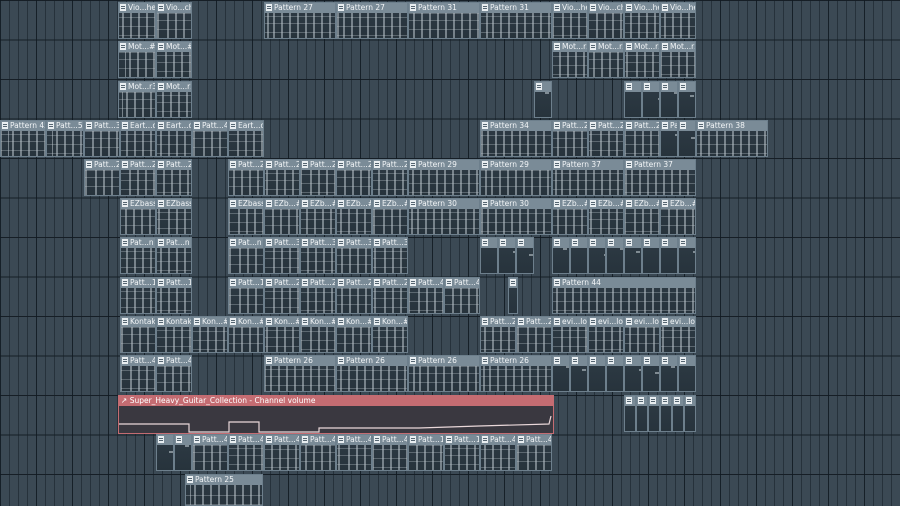 The height and width of the screenshot is (506, 900). What do you see at coordinates (372, 20) in the screenshot?
I see `pattern-clip: Pattern 27` at bounding box center [372, 20].